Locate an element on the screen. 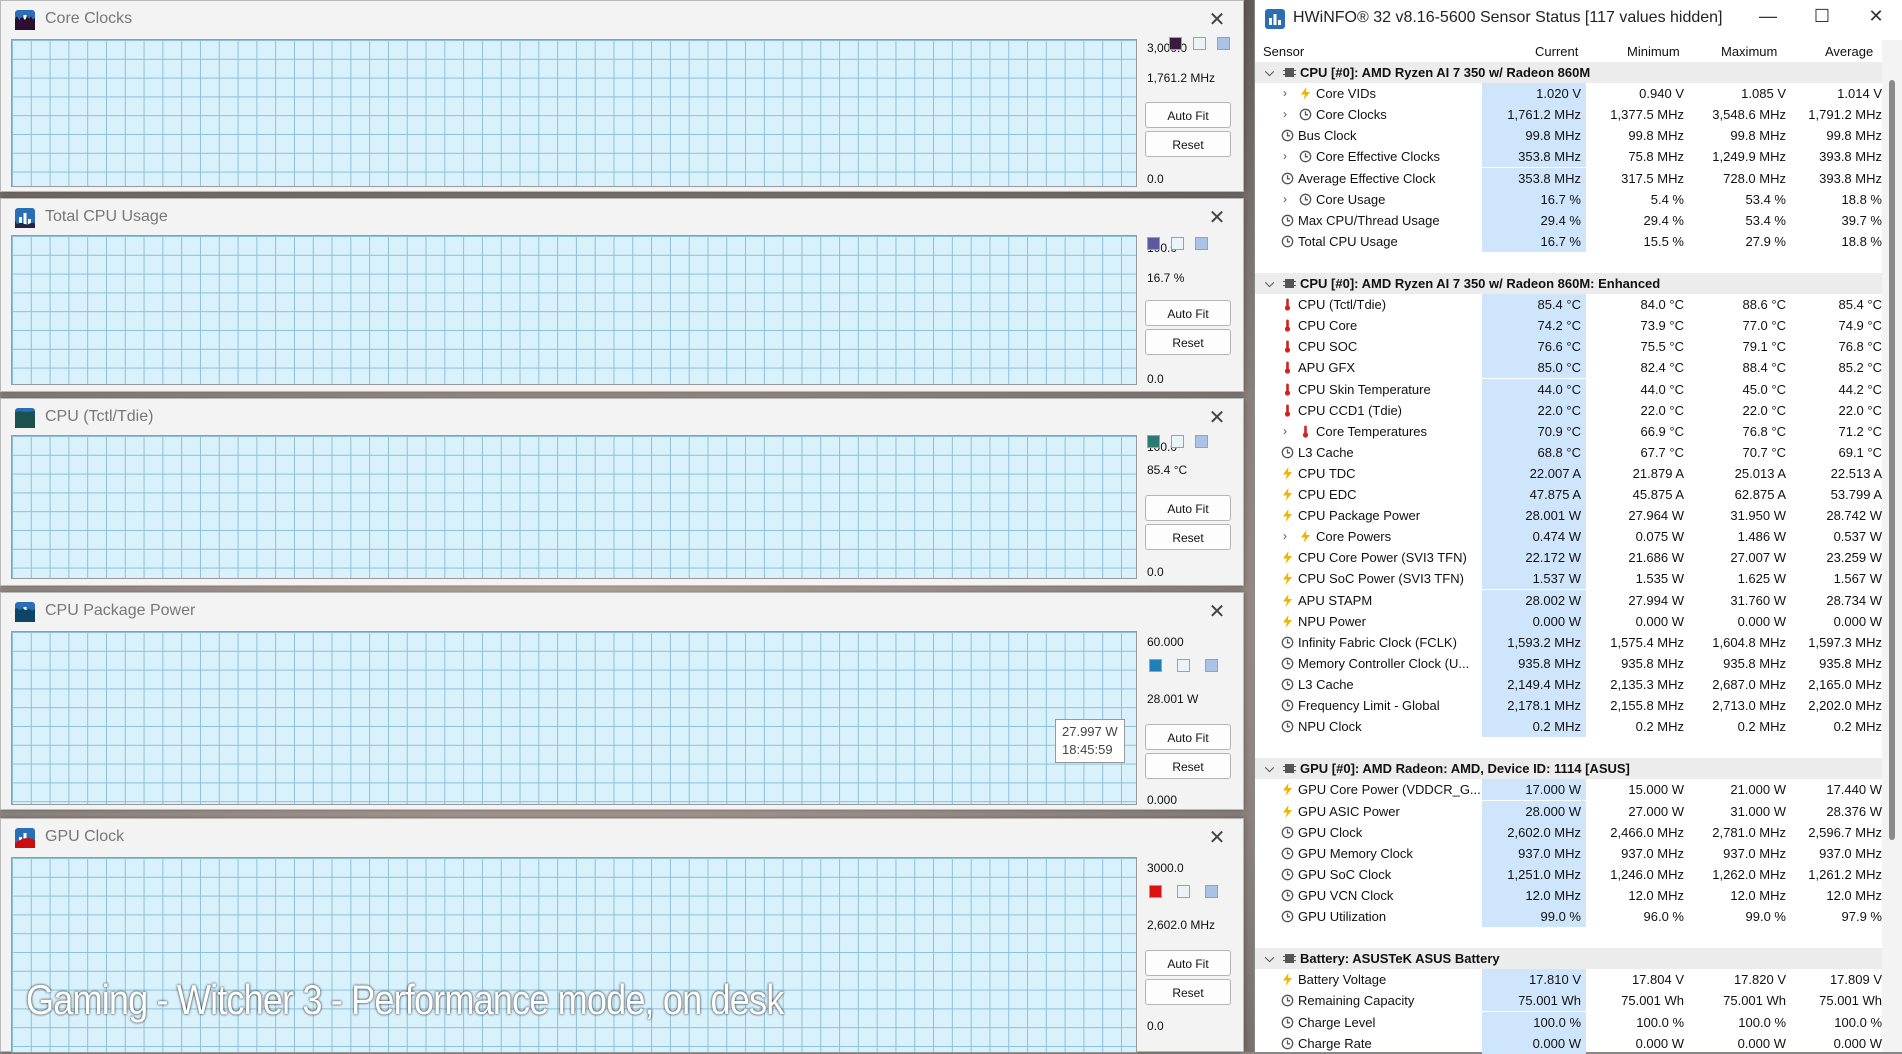  sensor-row: GPU Utilization 99.0 % 96.0 % 99.0 % 97.9 % is located at coordinates (1568, 916).